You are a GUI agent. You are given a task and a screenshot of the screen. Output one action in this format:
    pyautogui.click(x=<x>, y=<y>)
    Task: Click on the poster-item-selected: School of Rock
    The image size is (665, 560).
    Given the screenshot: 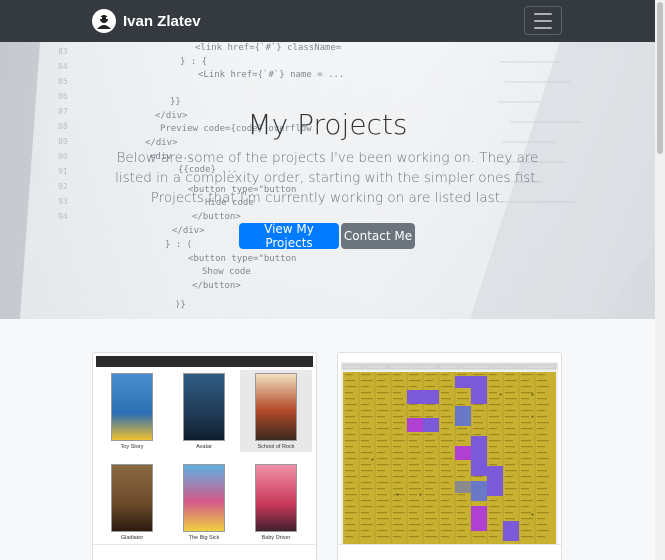 What is the action you would take?
    pyautogui.click(x=276, y=411)
    